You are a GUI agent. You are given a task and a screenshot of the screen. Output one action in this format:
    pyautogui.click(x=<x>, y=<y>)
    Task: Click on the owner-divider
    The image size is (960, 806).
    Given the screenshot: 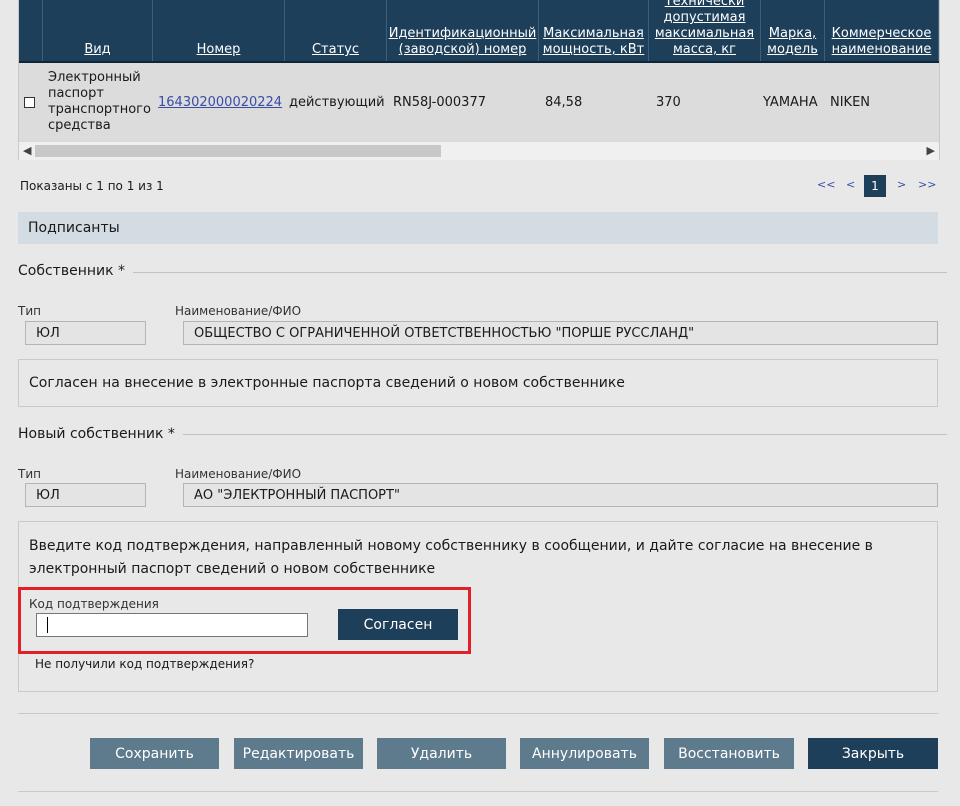 What is the action you would take?
    pyautogui.click(x=482, y=272)
    